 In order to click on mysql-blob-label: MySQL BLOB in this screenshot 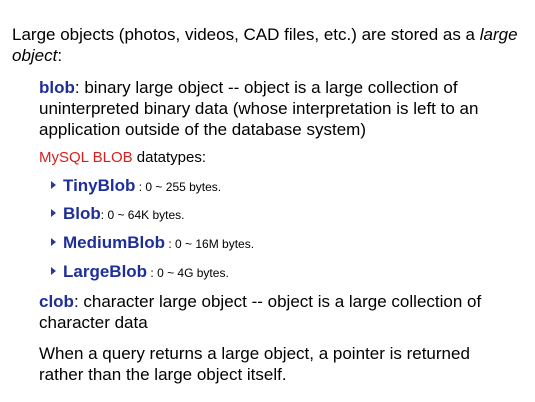, I will do `click(86, 157)`.